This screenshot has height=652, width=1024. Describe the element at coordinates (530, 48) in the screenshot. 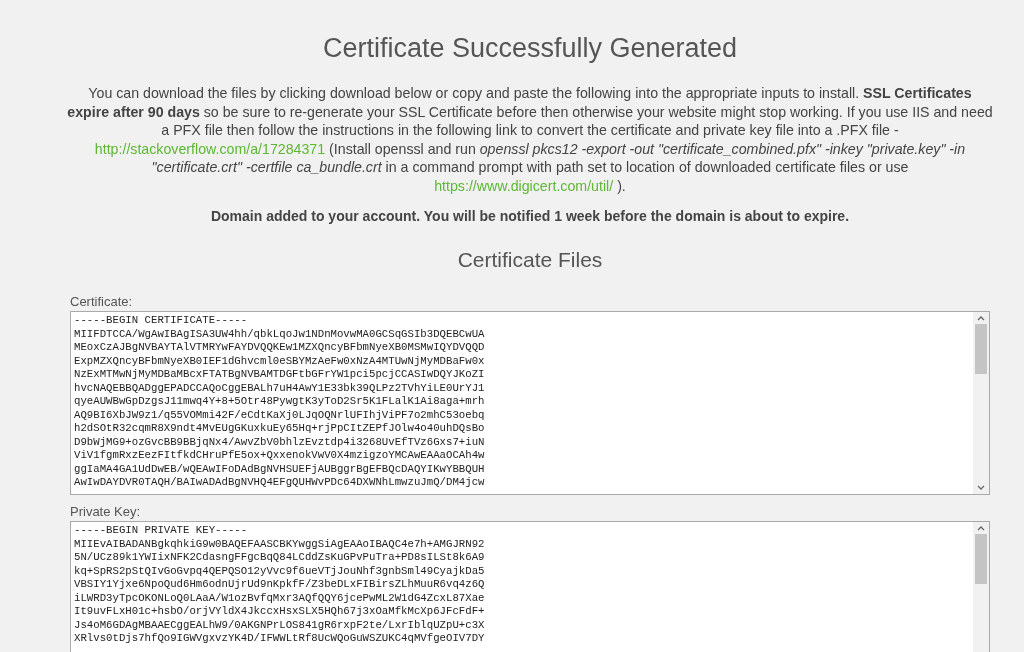

I see `page-title: Certificate Successfully Generated` at that location.